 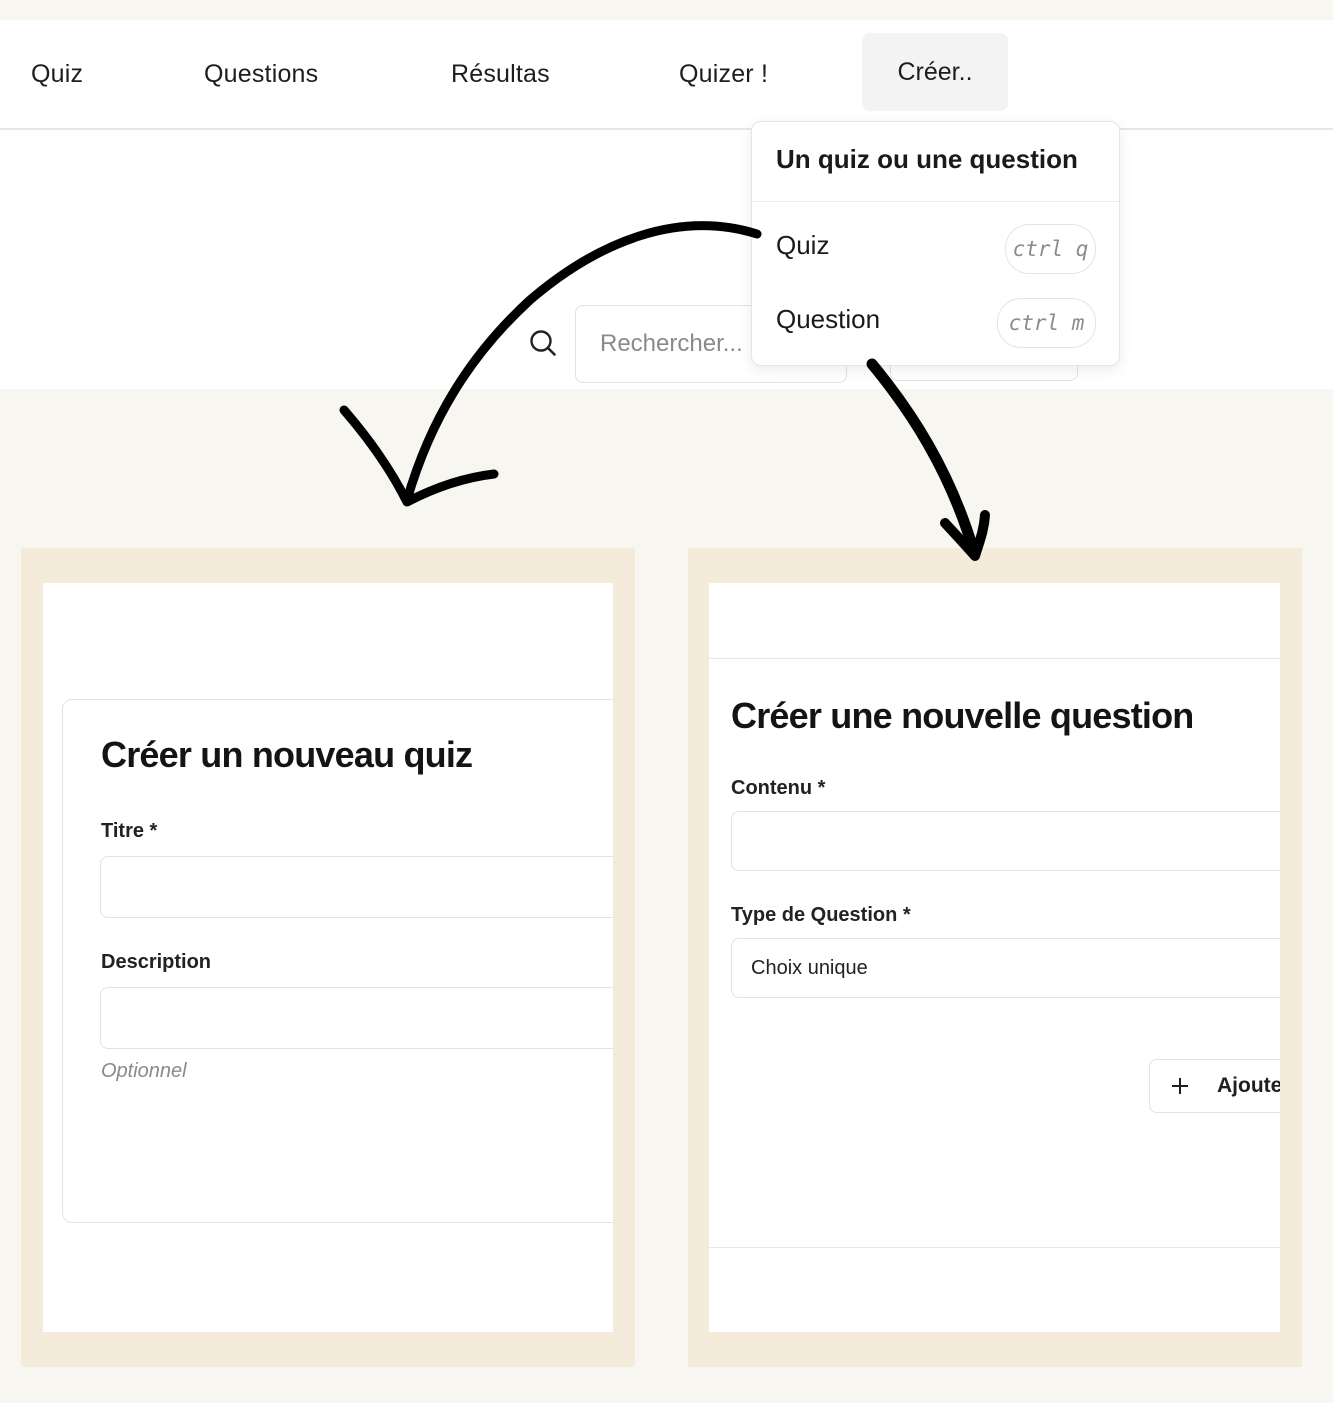 I want to click on search-icon, so click(x=543, y=343).